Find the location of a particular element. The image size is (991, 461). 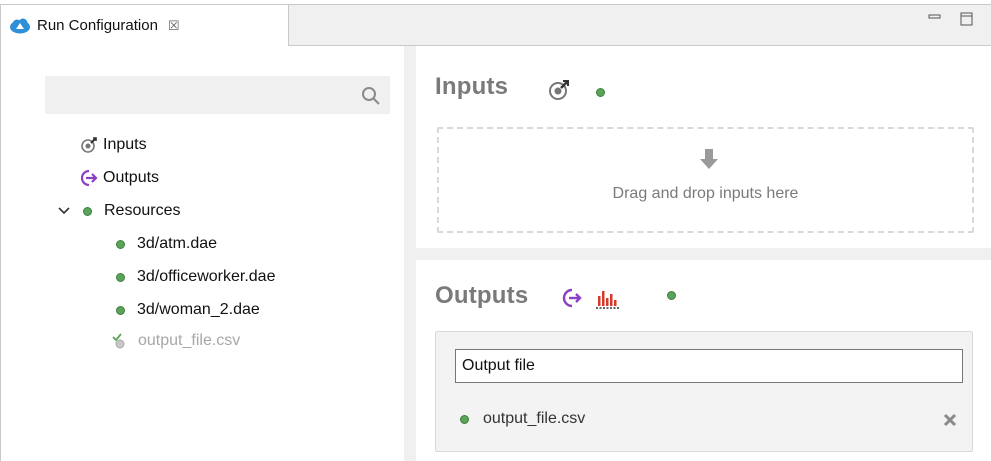

cloud-icon is located at coordinates (20, 25).